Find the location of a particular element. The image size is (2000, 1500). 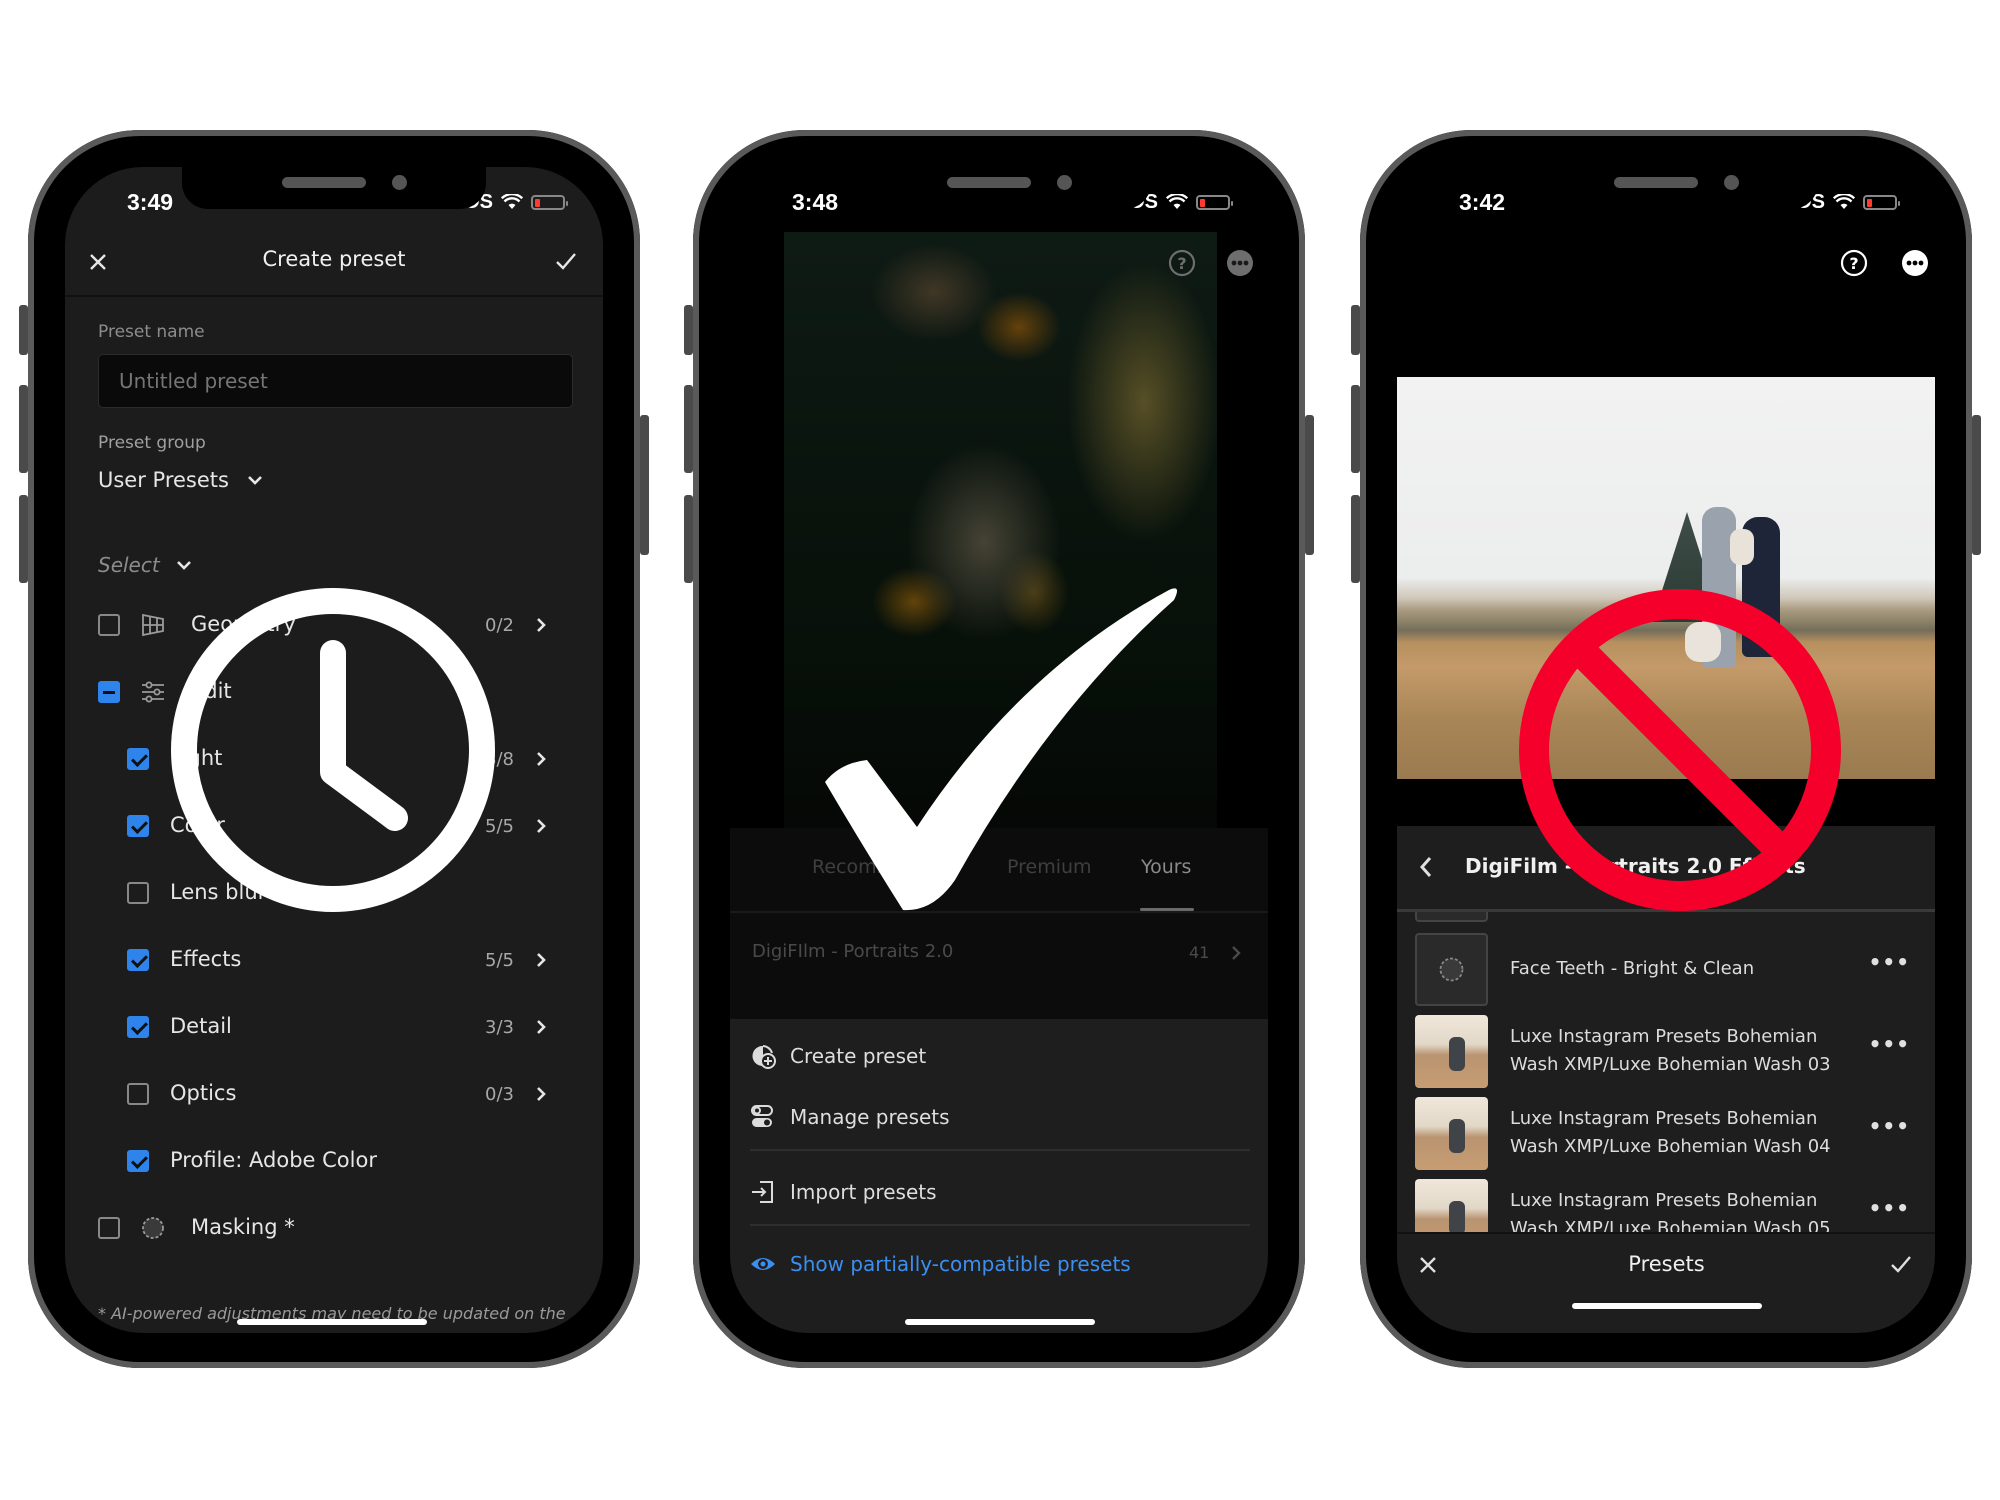

preset-group-value: User Presets is located at coordinates (163, 480).